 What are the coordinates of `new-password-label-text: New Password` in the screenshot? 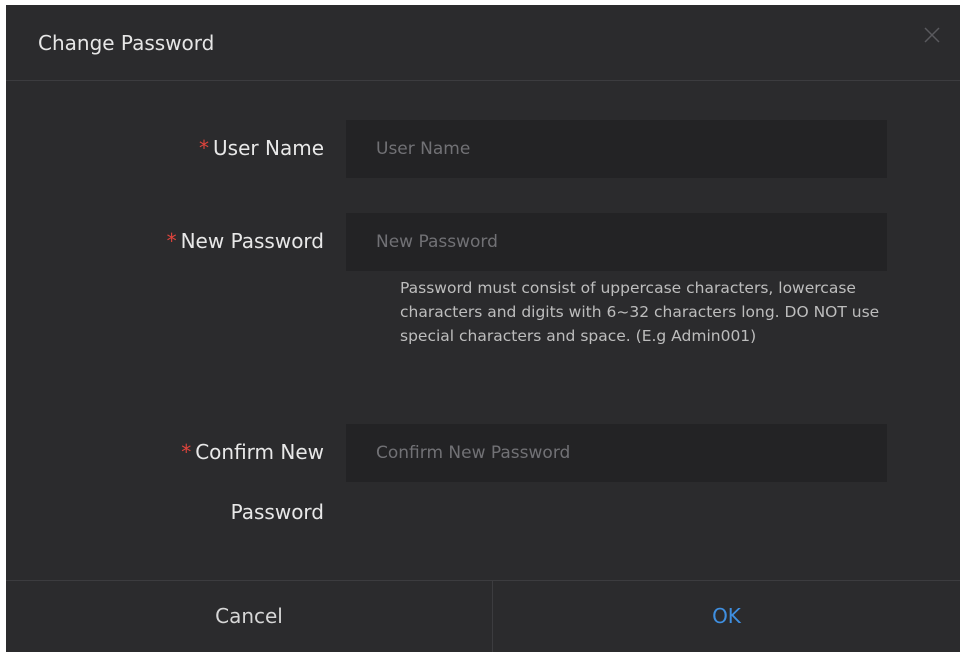 It's located at (252, 241).